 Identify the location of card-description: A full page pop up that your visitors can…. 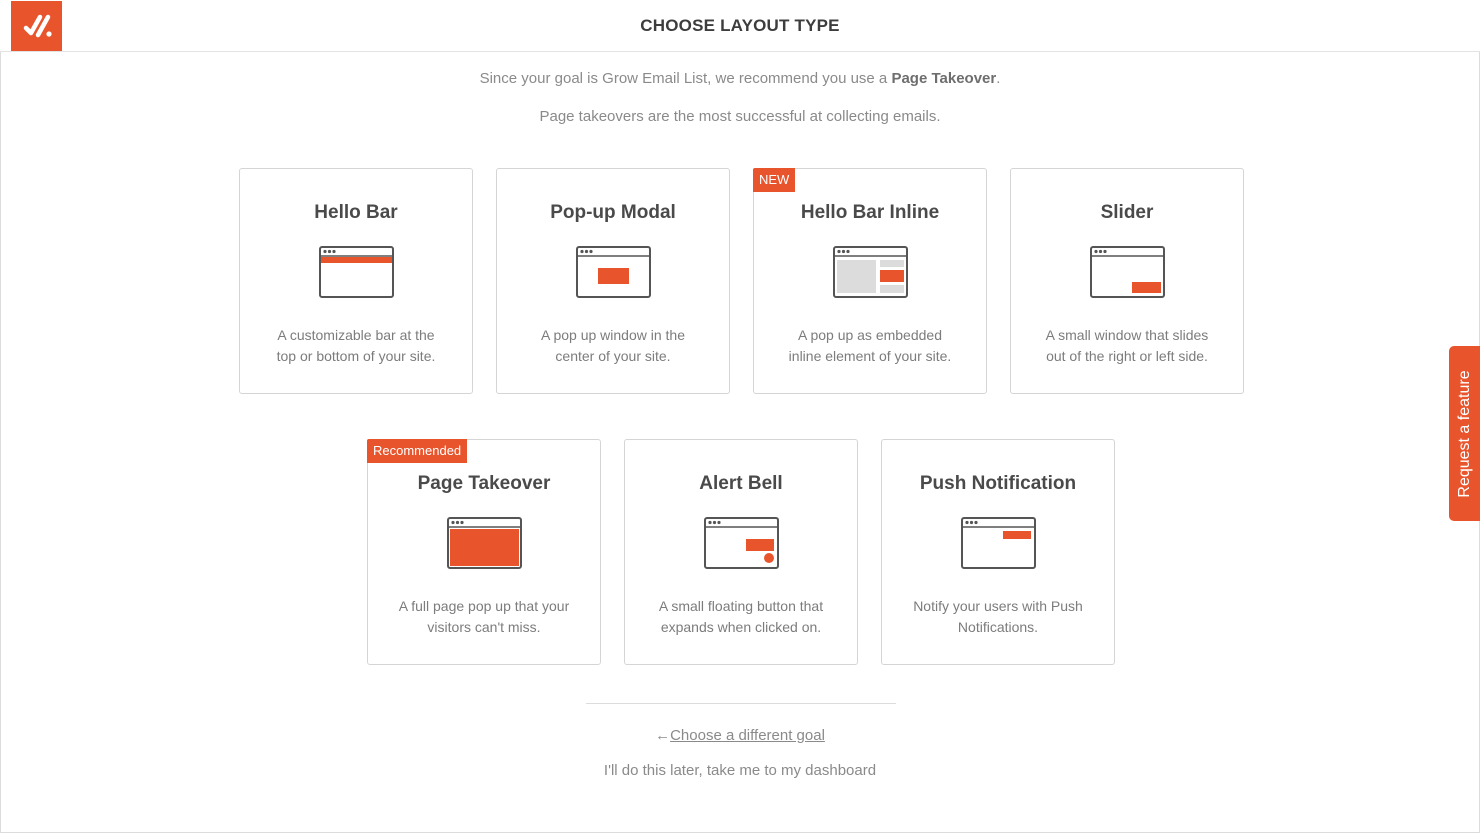
(484, 617).